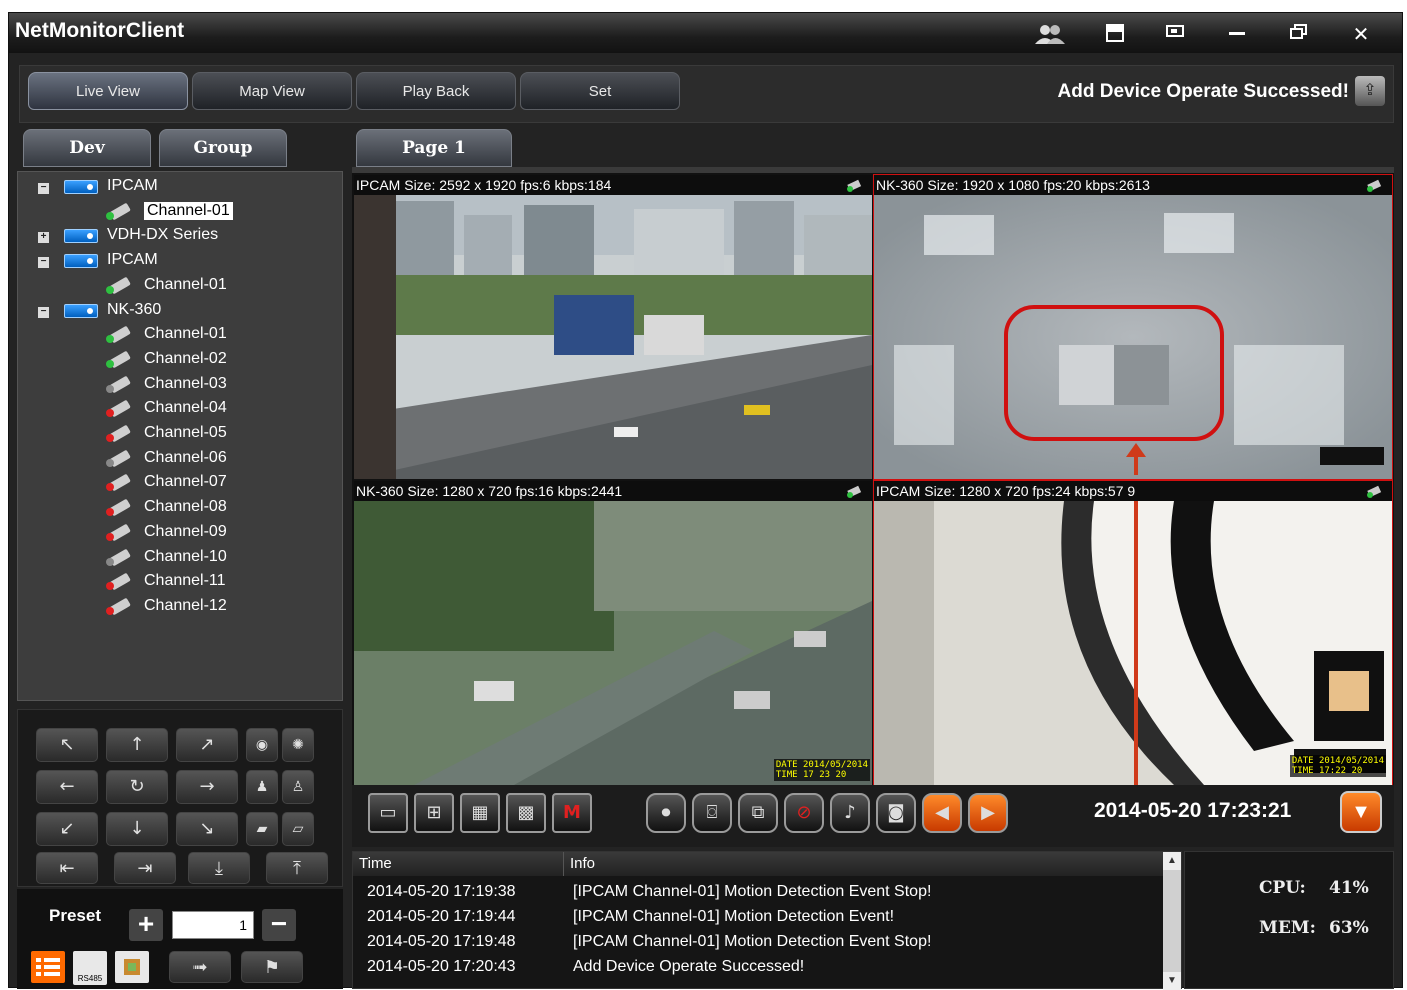  Describe the element at coordinates (896, 813) in the screenshot. I see `camera-add-icon: ◙` at that location.